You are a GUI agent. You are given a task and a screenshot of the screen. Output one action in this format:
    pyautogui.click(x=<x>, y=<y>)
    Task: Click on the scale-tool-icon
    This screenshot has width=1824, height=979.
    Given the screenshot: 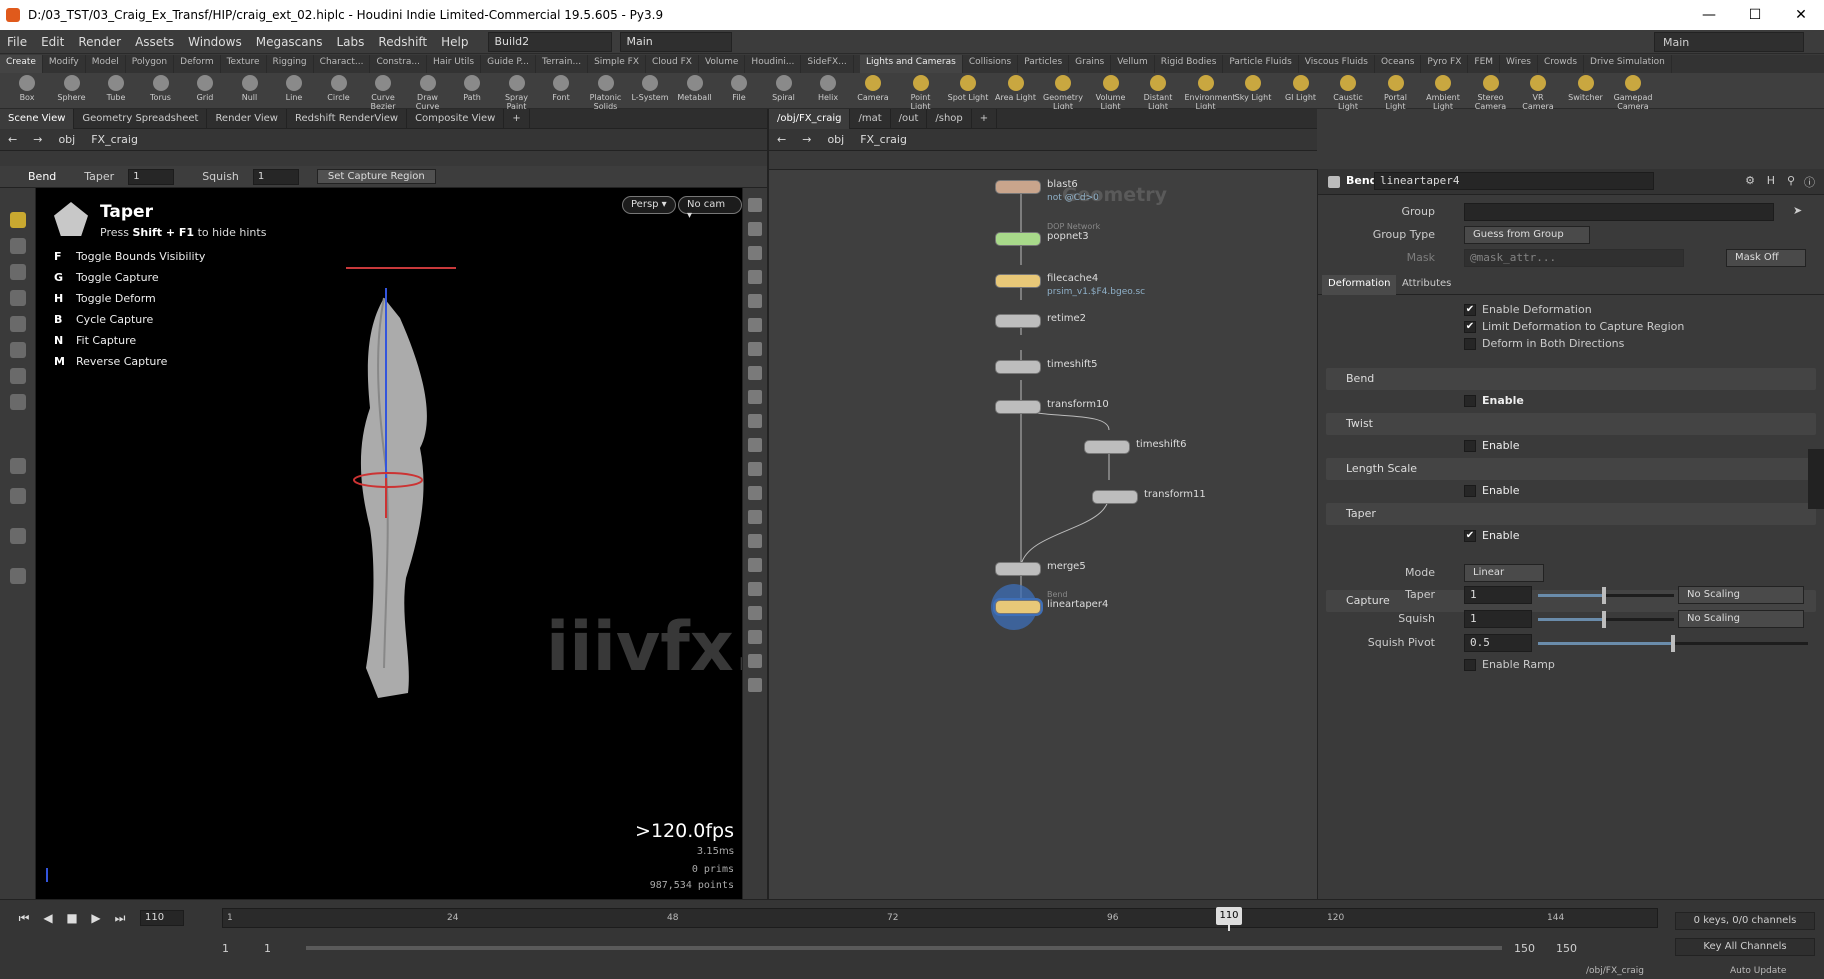 What is the action you would take?
    pyautogui.click(x=18, y=298)
    